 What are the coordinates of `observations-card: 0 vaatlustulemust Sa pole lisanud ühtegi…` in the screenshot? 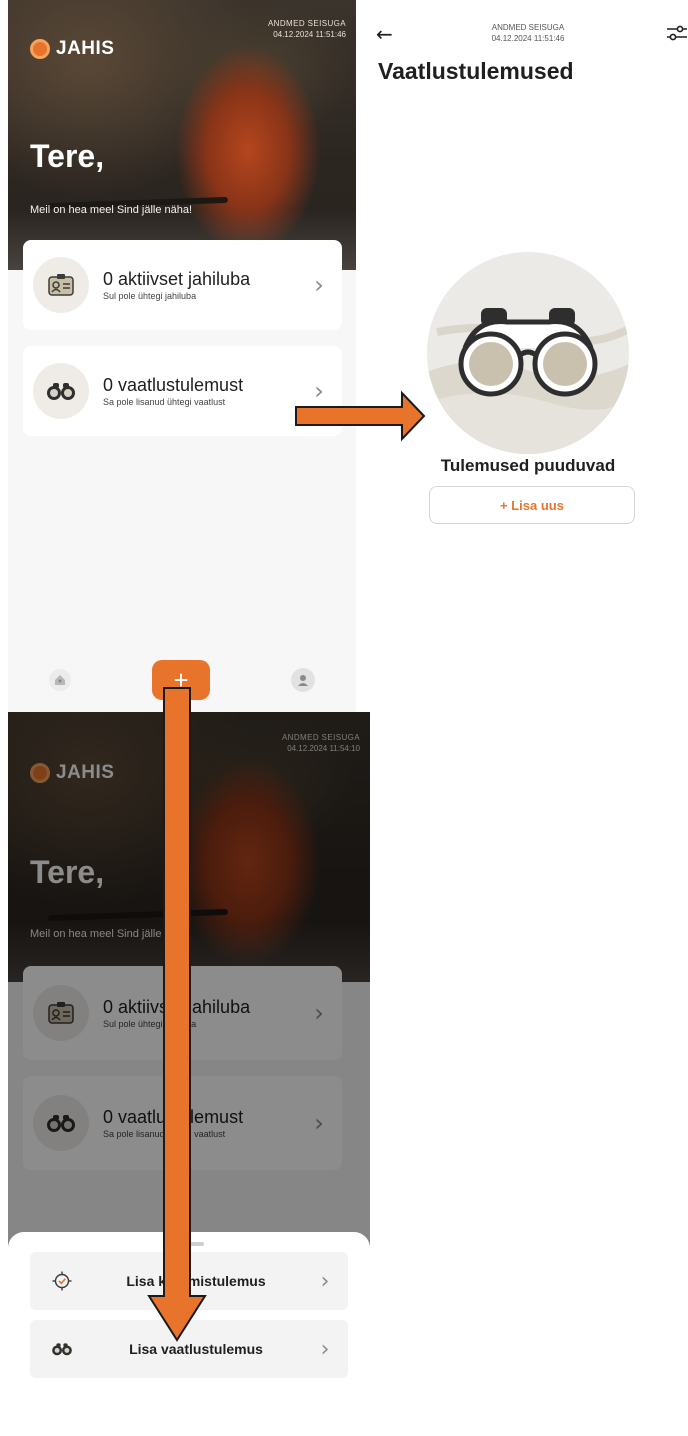 It's located at (182, 391).